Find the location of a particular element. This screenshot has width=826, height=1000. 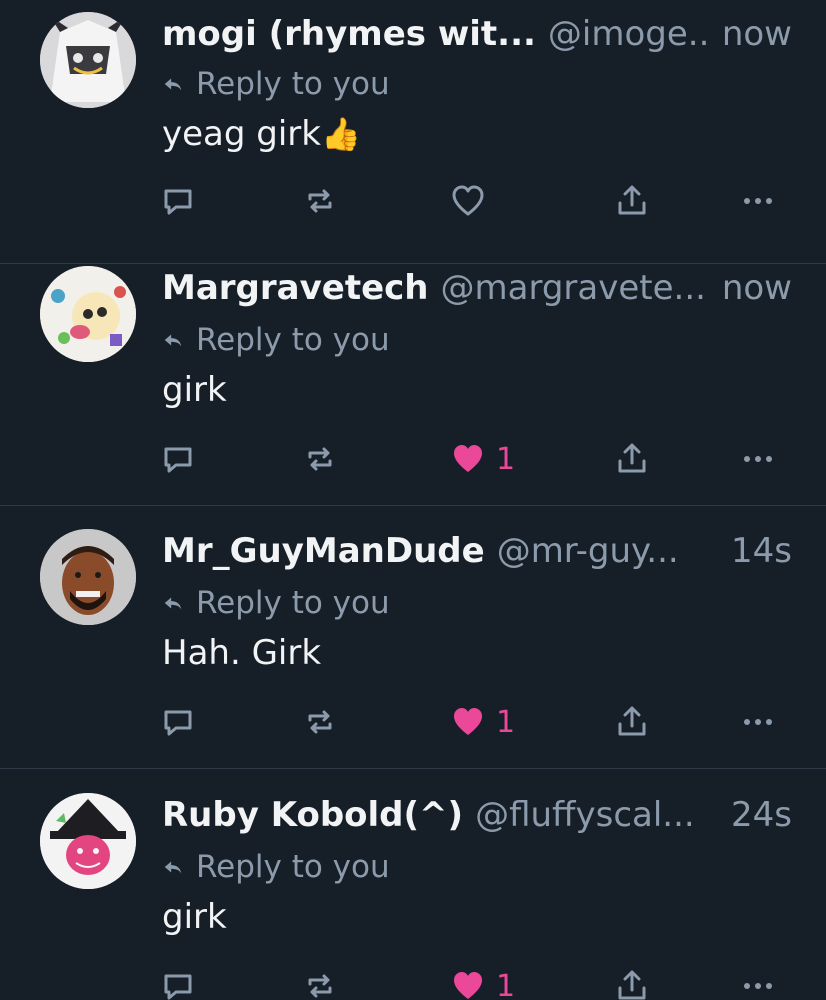

post-header: Ruby Kobold(^) @fluffyscal... 24s is located at coordinates (477, 815).